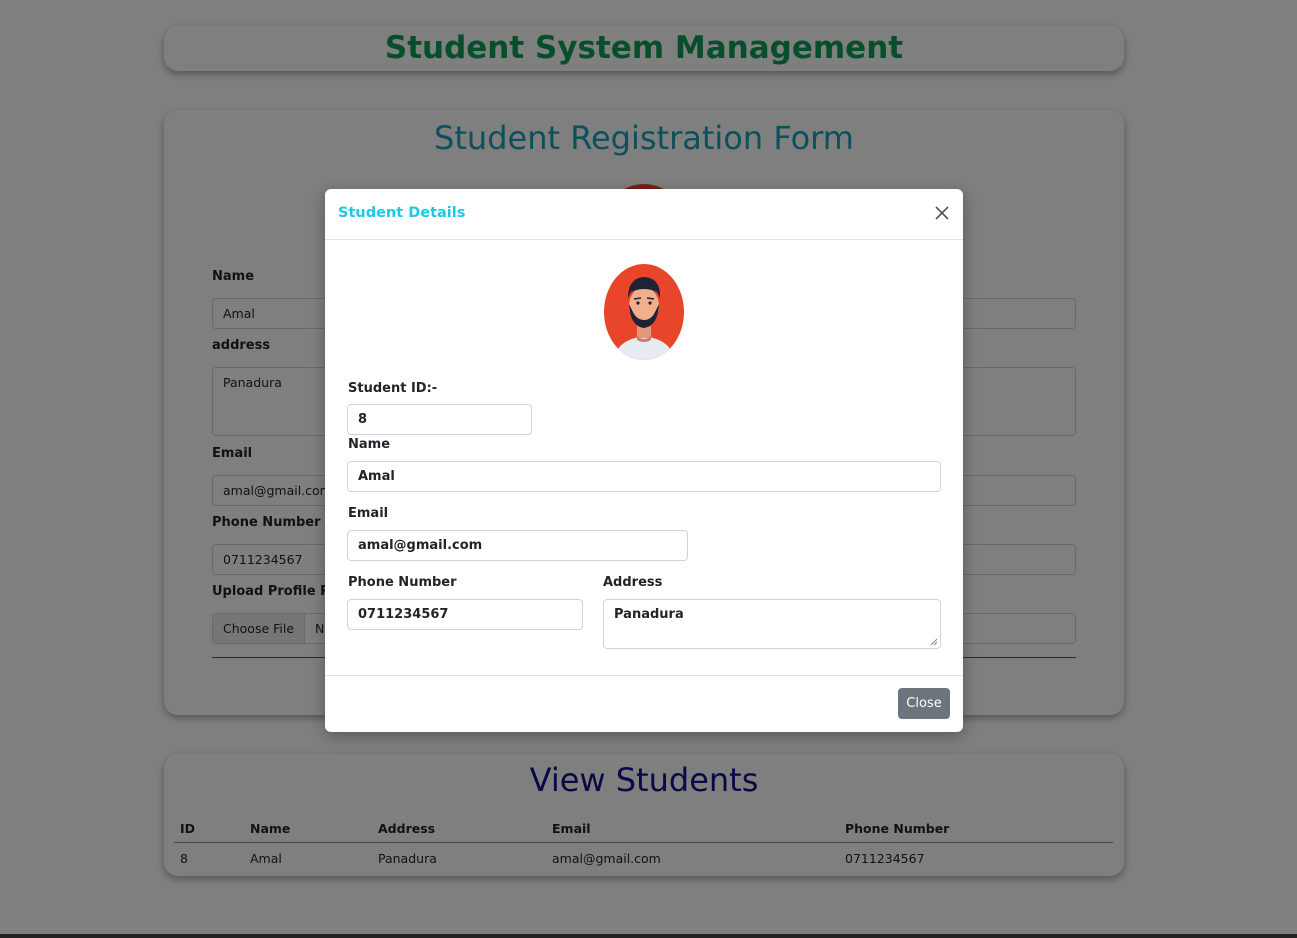 The width and height of the screenshot is (1297, 938). I want to click on modal-email-value: amal@gmail.com, so click(420, 545).